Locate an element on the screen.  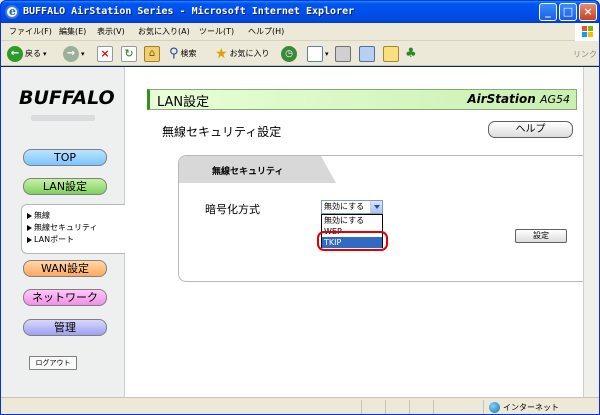
edit-page-icon is located at coordinates (367, 53).